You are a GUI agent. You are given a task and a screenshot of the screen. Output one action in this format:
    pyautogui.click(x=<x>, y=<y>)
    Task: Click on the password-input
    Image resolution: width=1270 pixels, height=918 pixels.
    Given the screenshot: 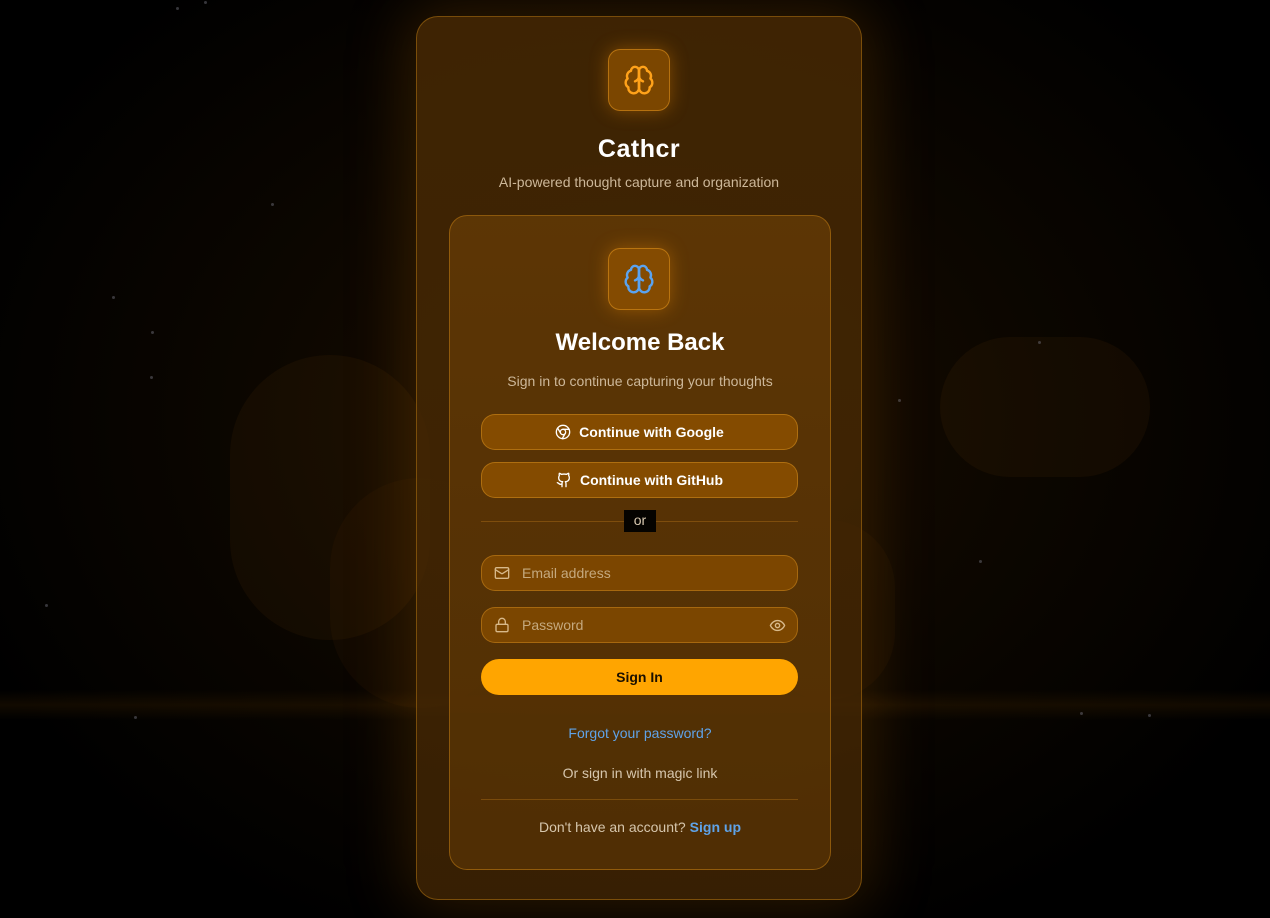 What is the action you would take?
    pyautogui.click(x=639, y=625)
    